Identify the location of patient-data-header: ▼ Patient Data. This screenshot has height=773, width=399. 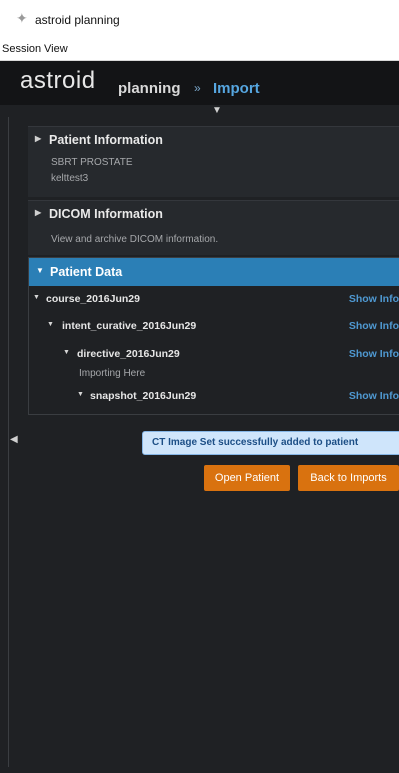
(214, 272).